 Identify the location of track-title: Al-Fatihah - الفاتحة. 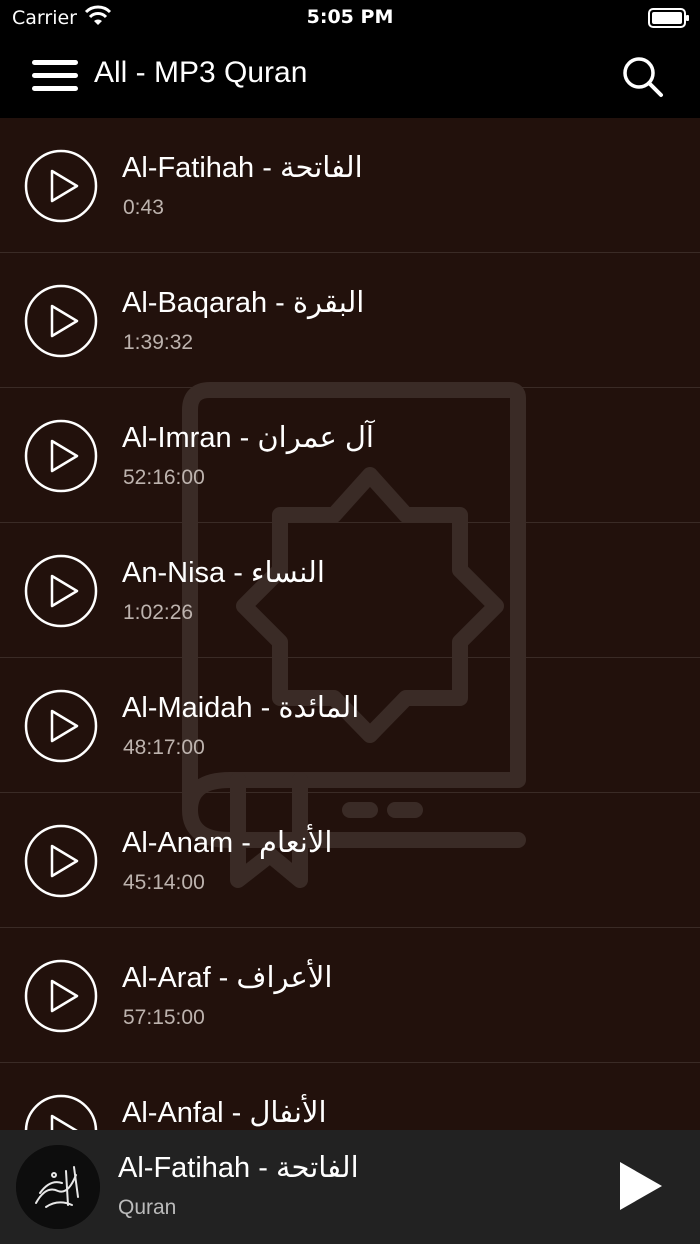
(242, 168).